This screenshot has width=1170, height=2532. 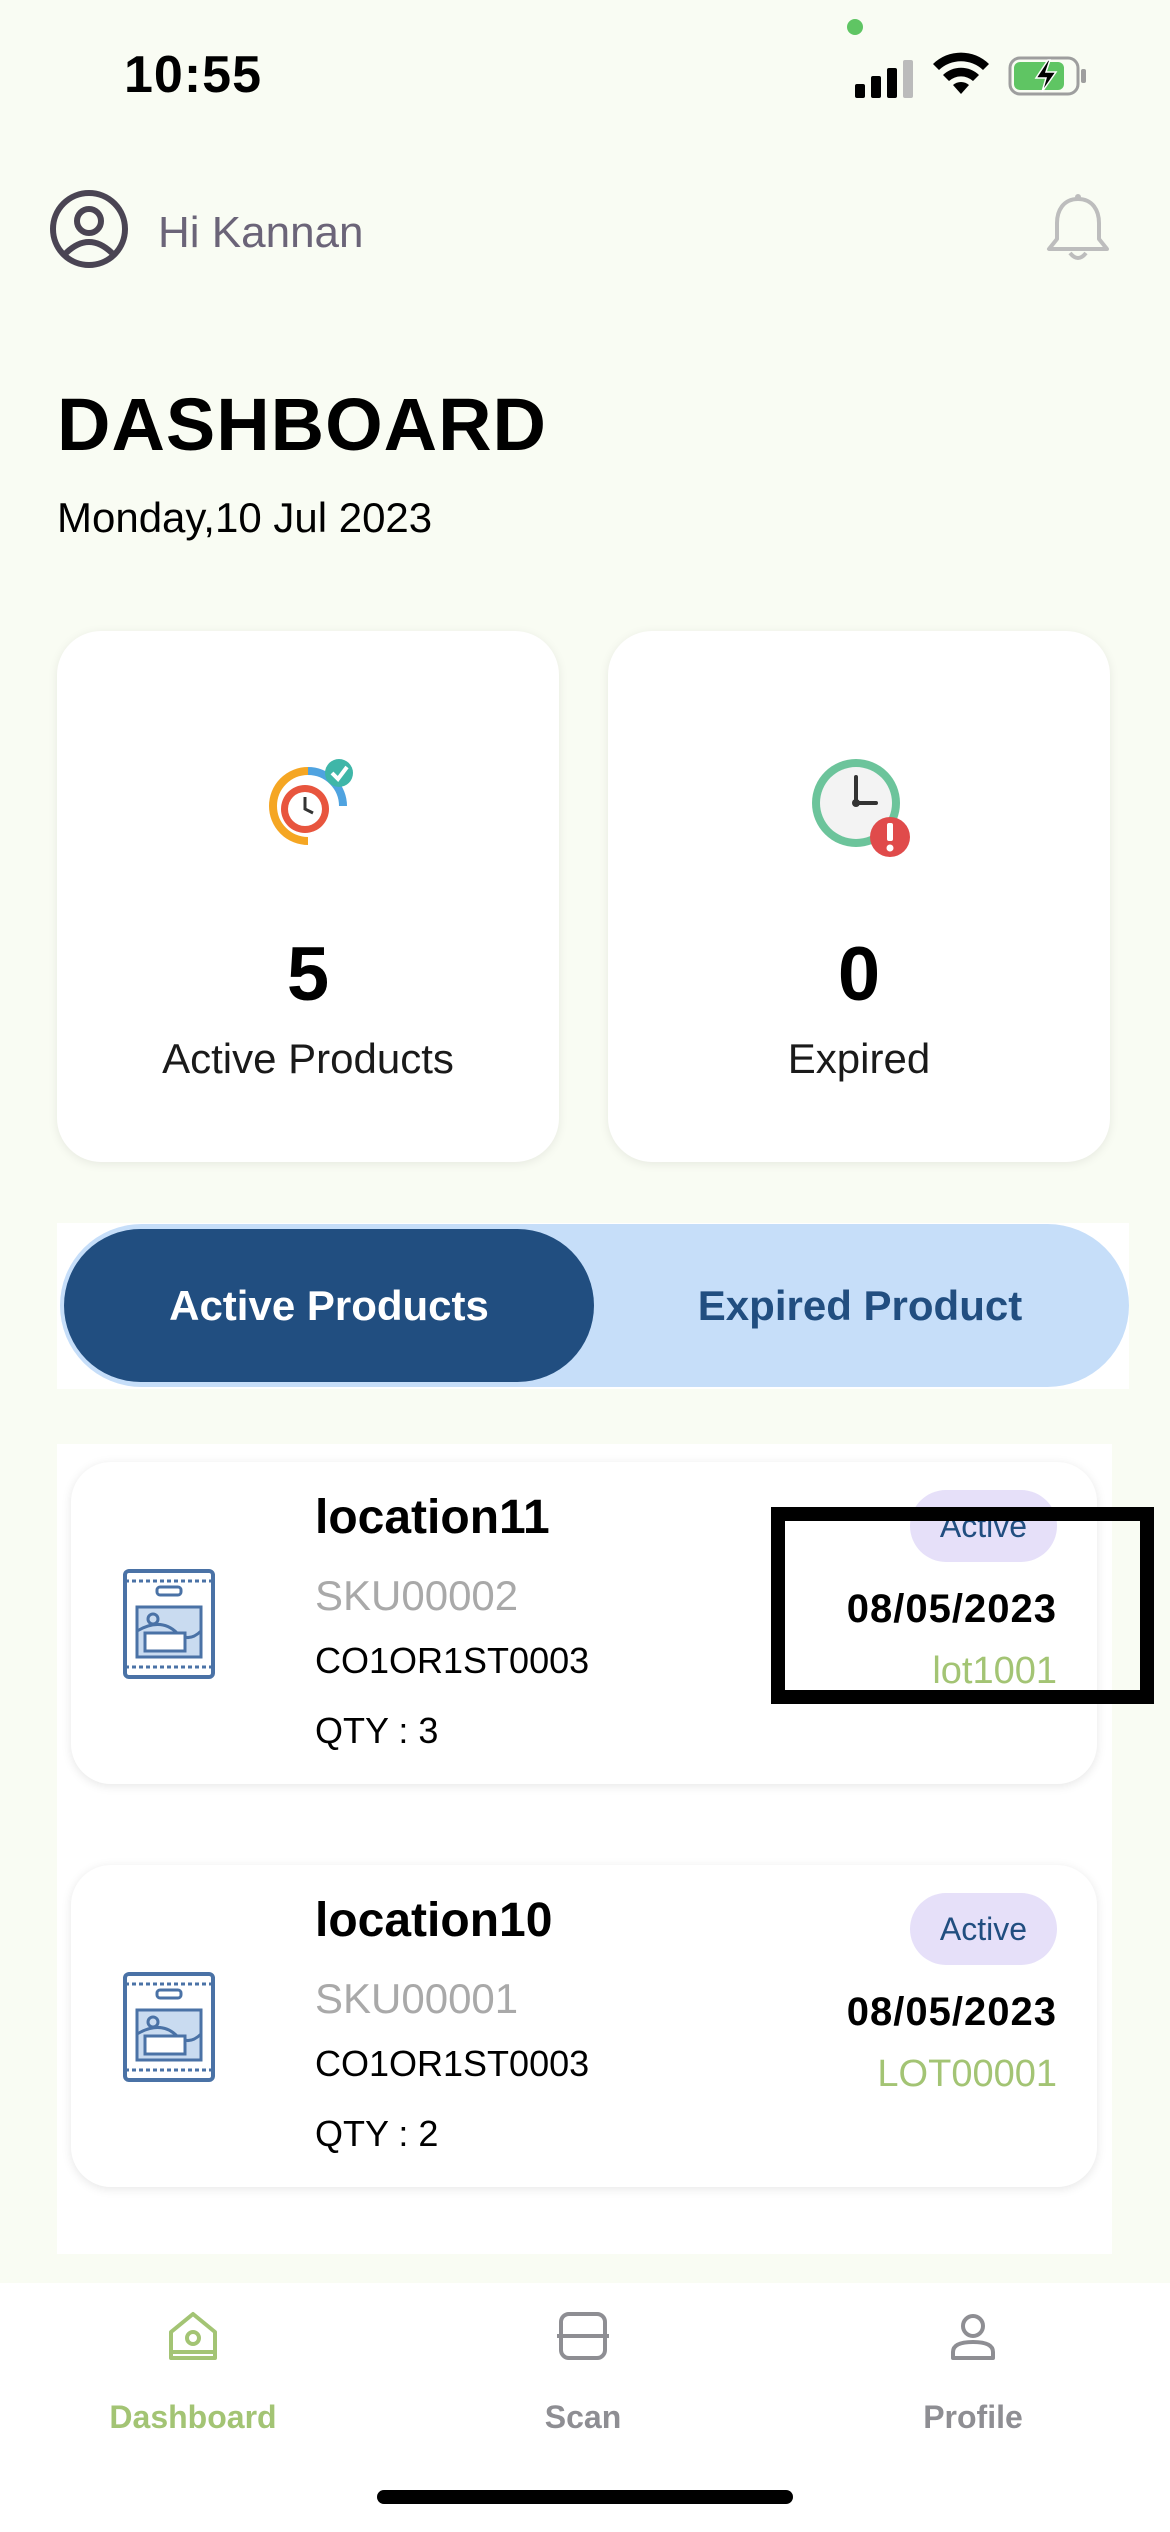 What do you see at coordinates (973, 2417) in the screenshot?
I see `nav-label-profile: Profile` at bounding box center [973, 2417].